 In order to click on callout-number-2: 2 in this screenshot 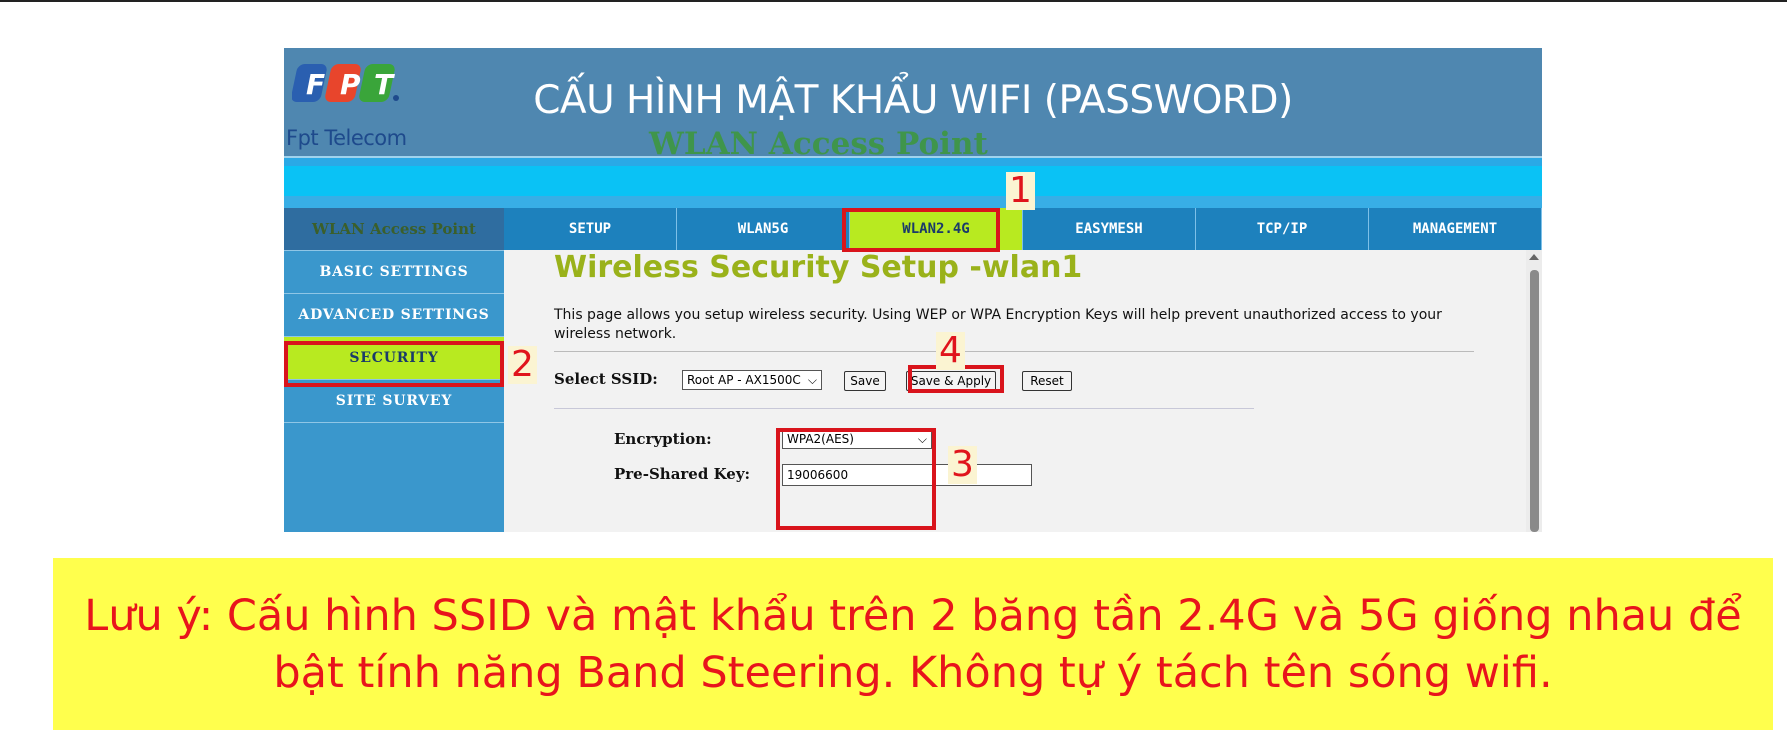, I will do `click(522, 365)`.